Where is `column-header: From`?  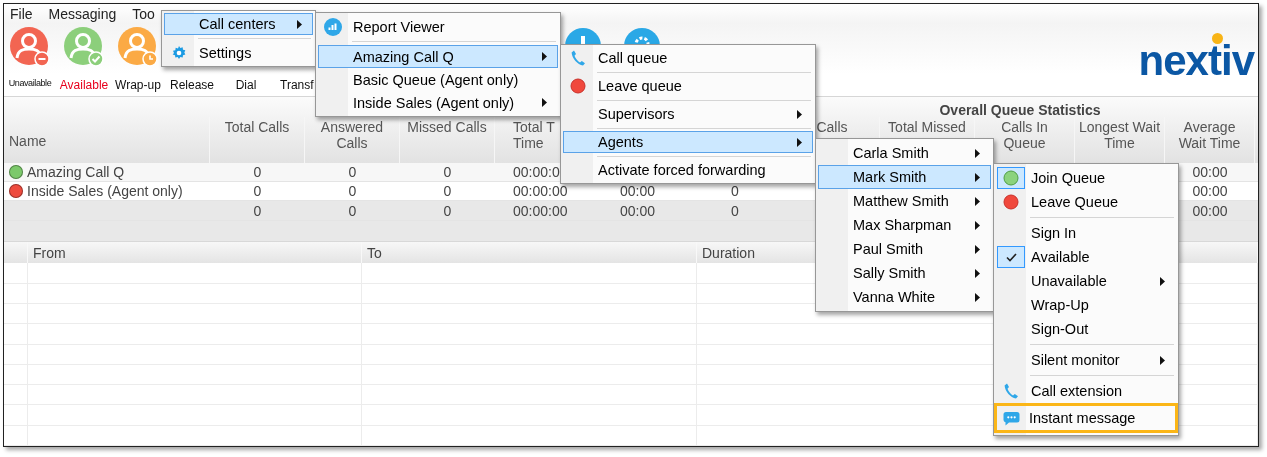 column-header: From is located at coordinates (49, 252).